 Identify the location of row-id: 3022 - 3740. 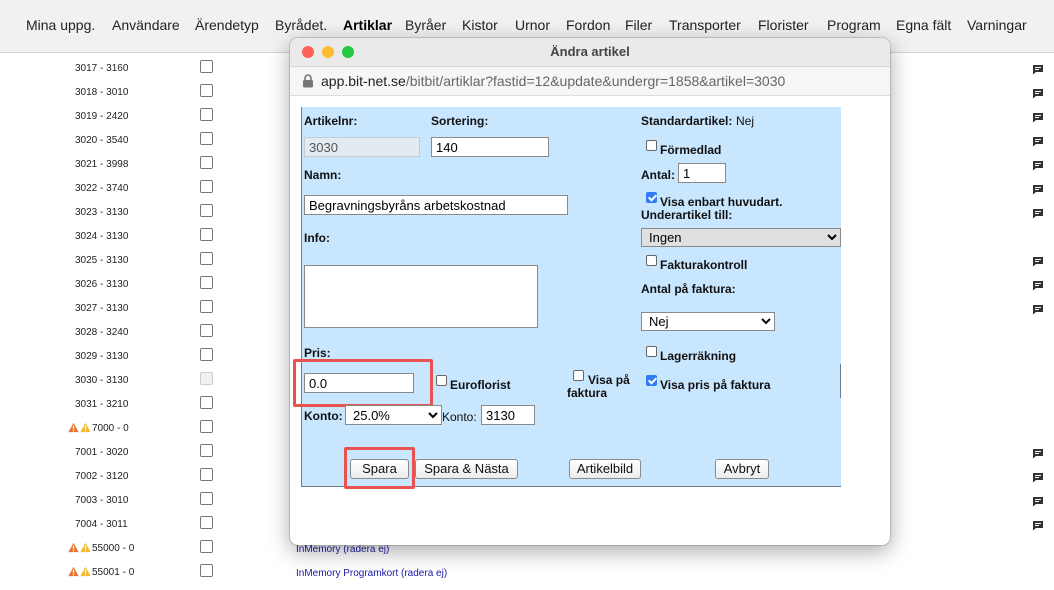
(101, 188).